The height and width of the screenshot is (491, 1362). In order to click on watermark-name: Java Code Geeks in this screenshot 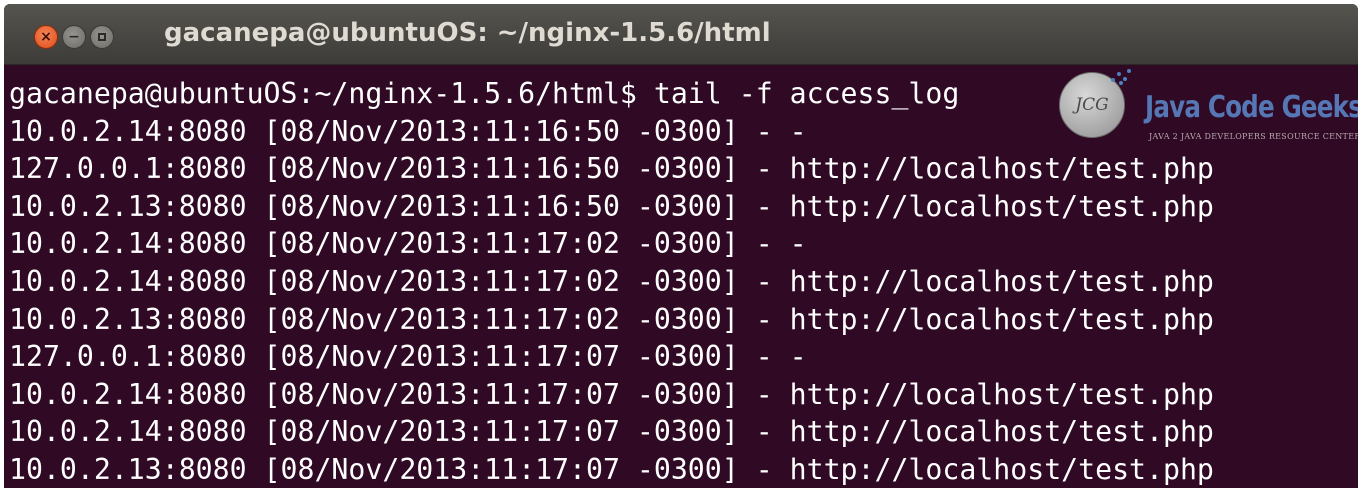, I will do `click(1251, 107)`.